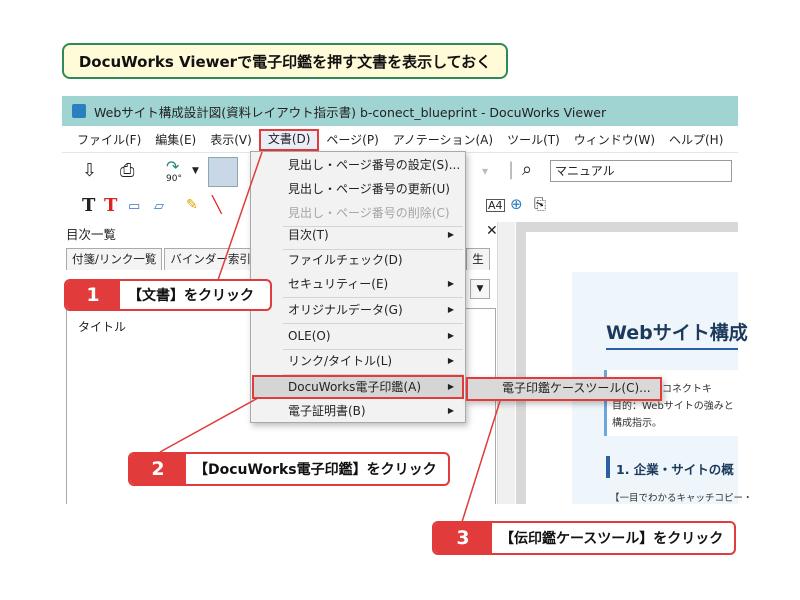  What do you see at coordinates (533, 140) in the screenshot?
I see `menu-tools: ツール(T)` at bounding box center [533, 140].